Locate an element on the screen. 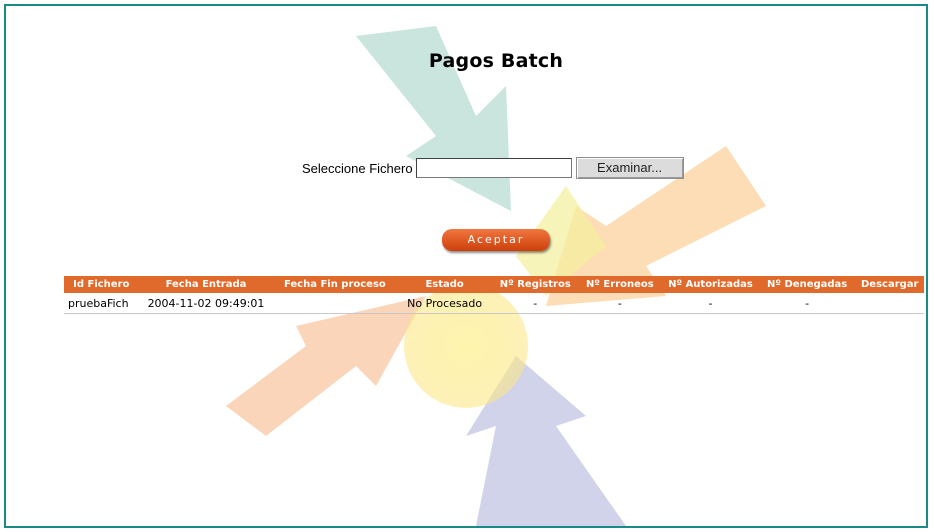 This screenshot has height=532, width=934. cell-num-autorizadas: - is located at coordinates (710, 303).